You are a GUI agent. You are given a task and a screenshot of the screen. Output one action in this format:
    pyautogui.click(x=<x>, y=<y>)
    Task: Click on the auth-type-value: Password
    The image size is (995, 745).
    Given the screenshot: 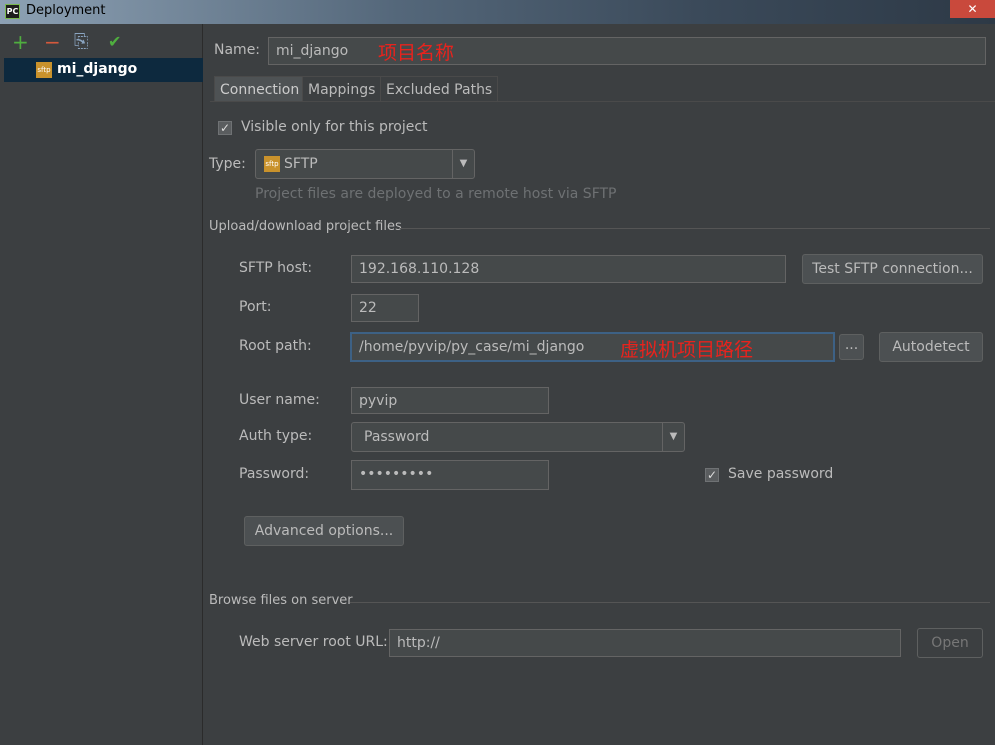 What is the action you would take?
    pyautogui.click(x=397, y=437)
    